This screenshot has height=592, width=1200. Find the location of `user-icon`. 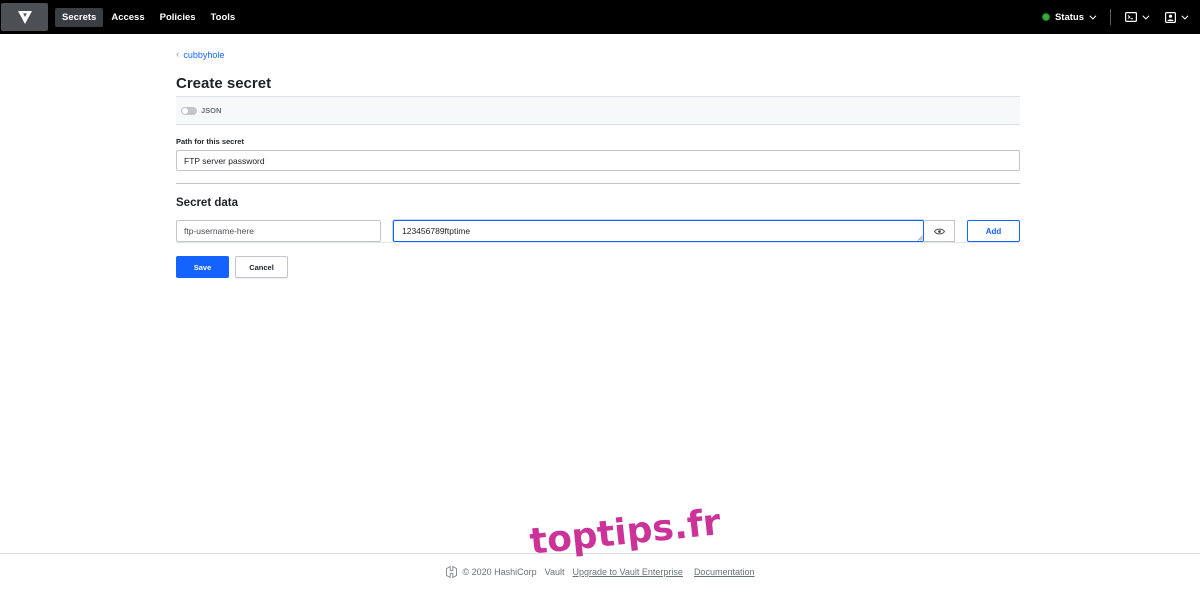

user-icon is located at coordinates (1170, 17).